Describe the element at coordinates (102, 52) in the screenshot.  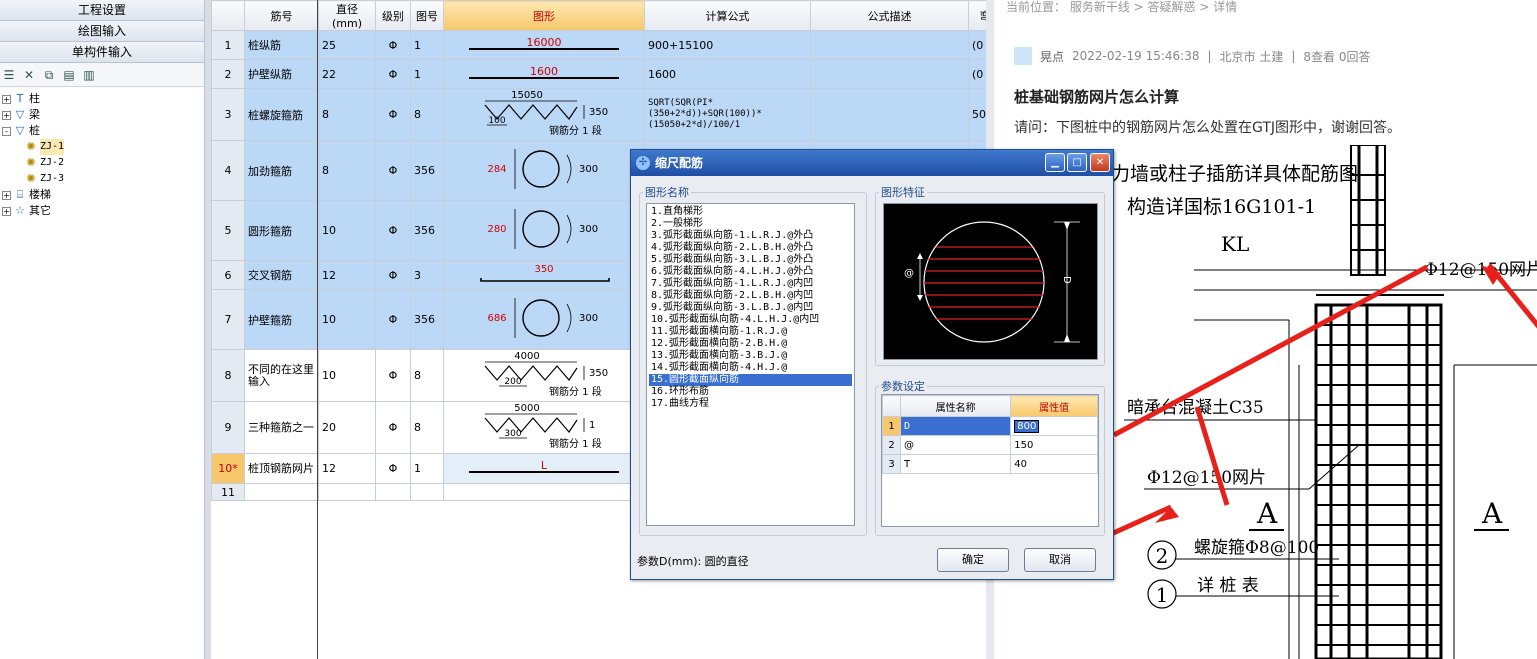
I see `nav-single-component-input: 单构件输入` at that location.